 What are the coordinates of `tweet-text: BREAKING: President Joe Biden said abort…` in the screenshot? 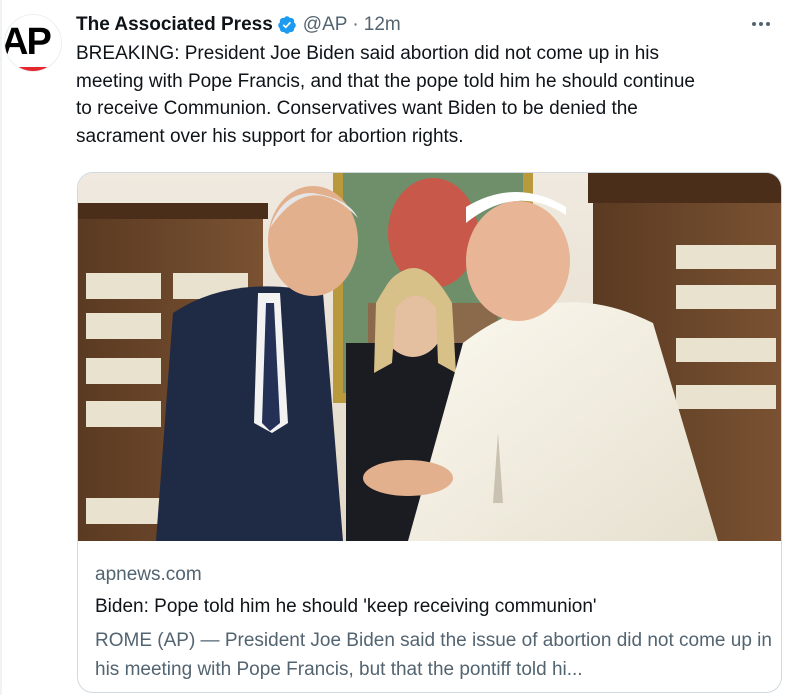 It's located at (385, 95).